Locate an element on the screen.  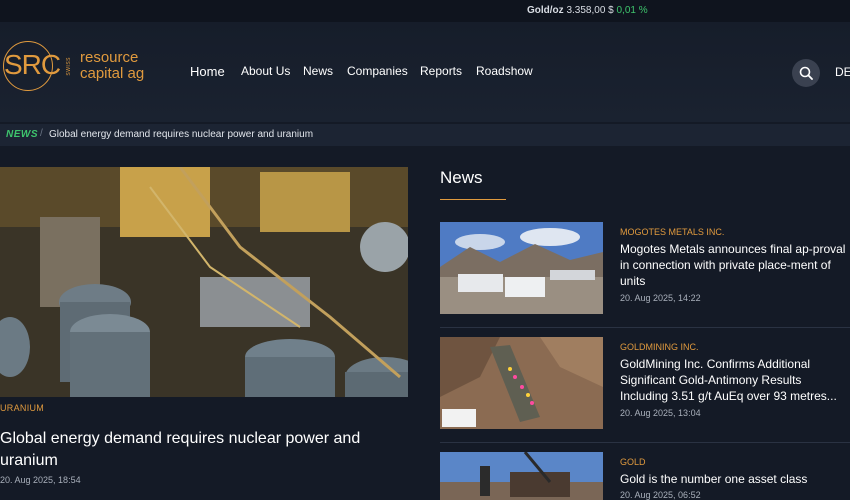
ticker-change: 0,01 % is located at coordinates (632, 10).